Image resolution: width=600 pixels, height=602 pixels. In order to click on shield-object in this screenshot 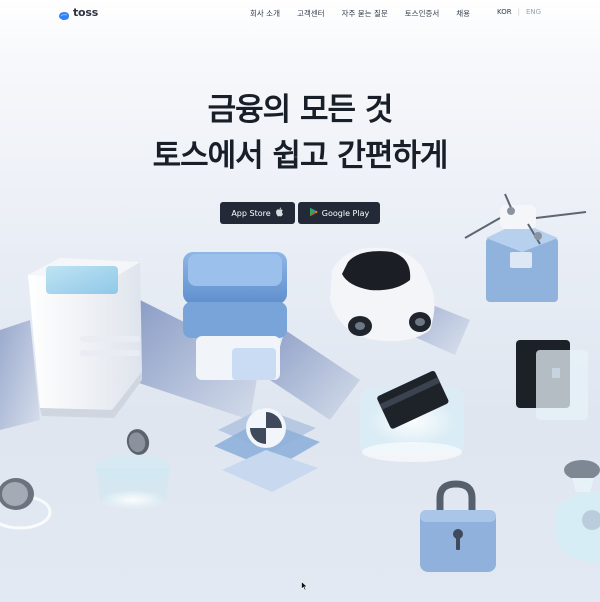, I will do `click(267, 450)`.